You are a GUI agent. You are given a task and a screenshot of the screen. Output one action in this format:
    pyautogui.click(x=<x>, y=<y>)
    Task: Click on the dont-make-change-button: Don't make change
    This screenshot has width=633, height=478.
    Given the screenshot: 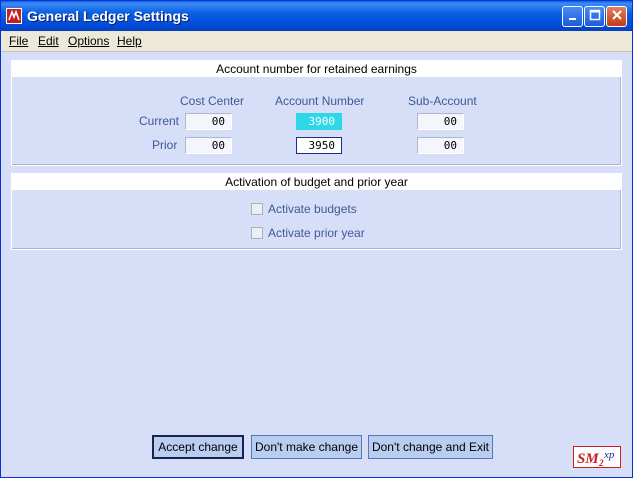 What is the action you would take?
    pyautogui.click(x=306, y=447)
    